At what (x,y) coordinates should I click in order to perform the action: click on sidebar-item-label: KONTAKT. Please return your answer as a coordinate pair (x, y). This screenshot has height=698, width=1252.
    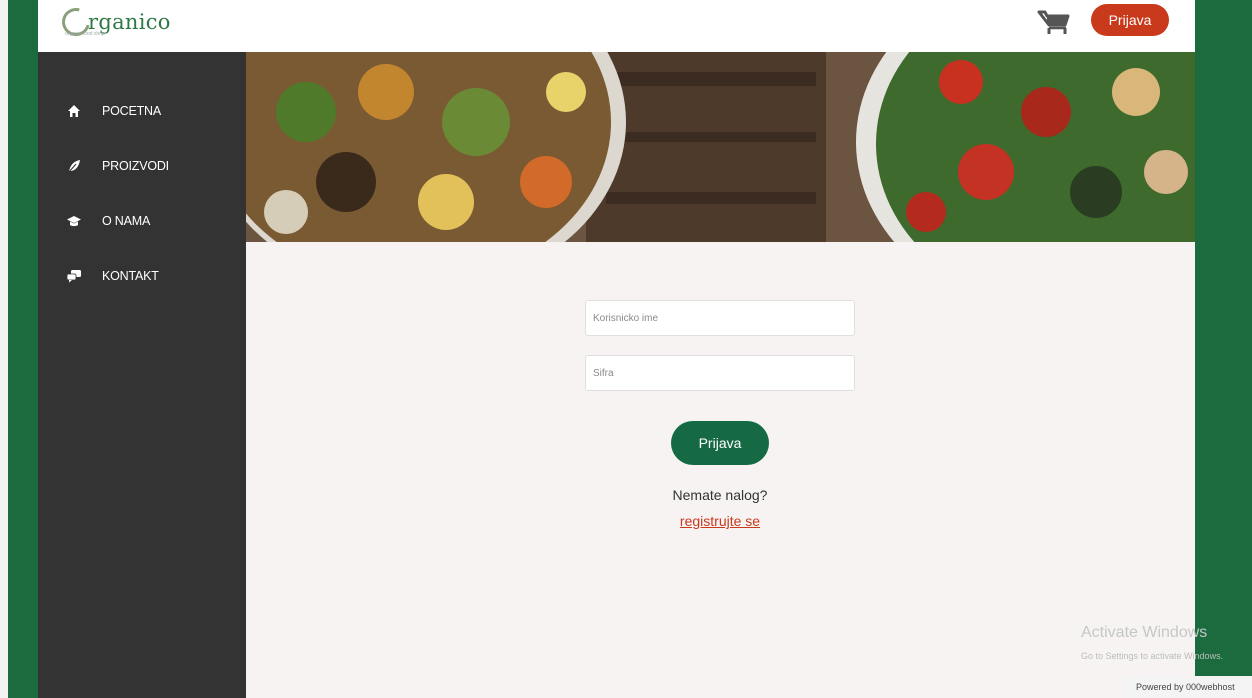
    Looking at the image, I should click on (130, 276).